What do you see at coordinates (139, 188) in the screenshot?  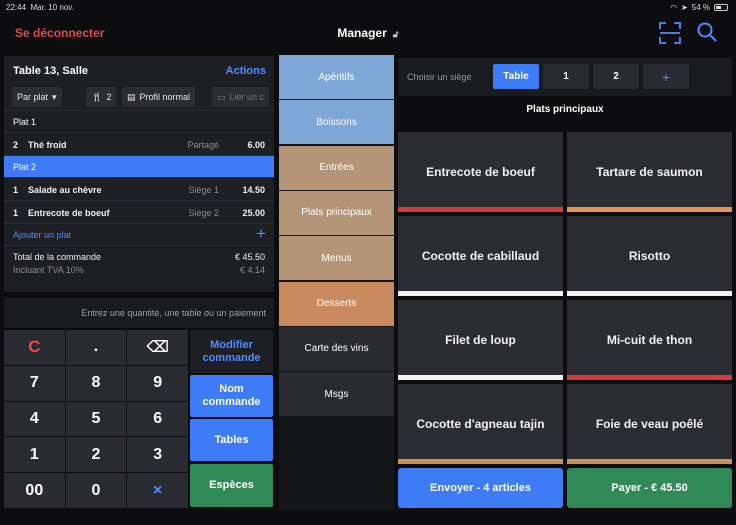 I see `order-line: 1 Salade au chèvre Siège 1 14.50` at bounding box center [139, 188].